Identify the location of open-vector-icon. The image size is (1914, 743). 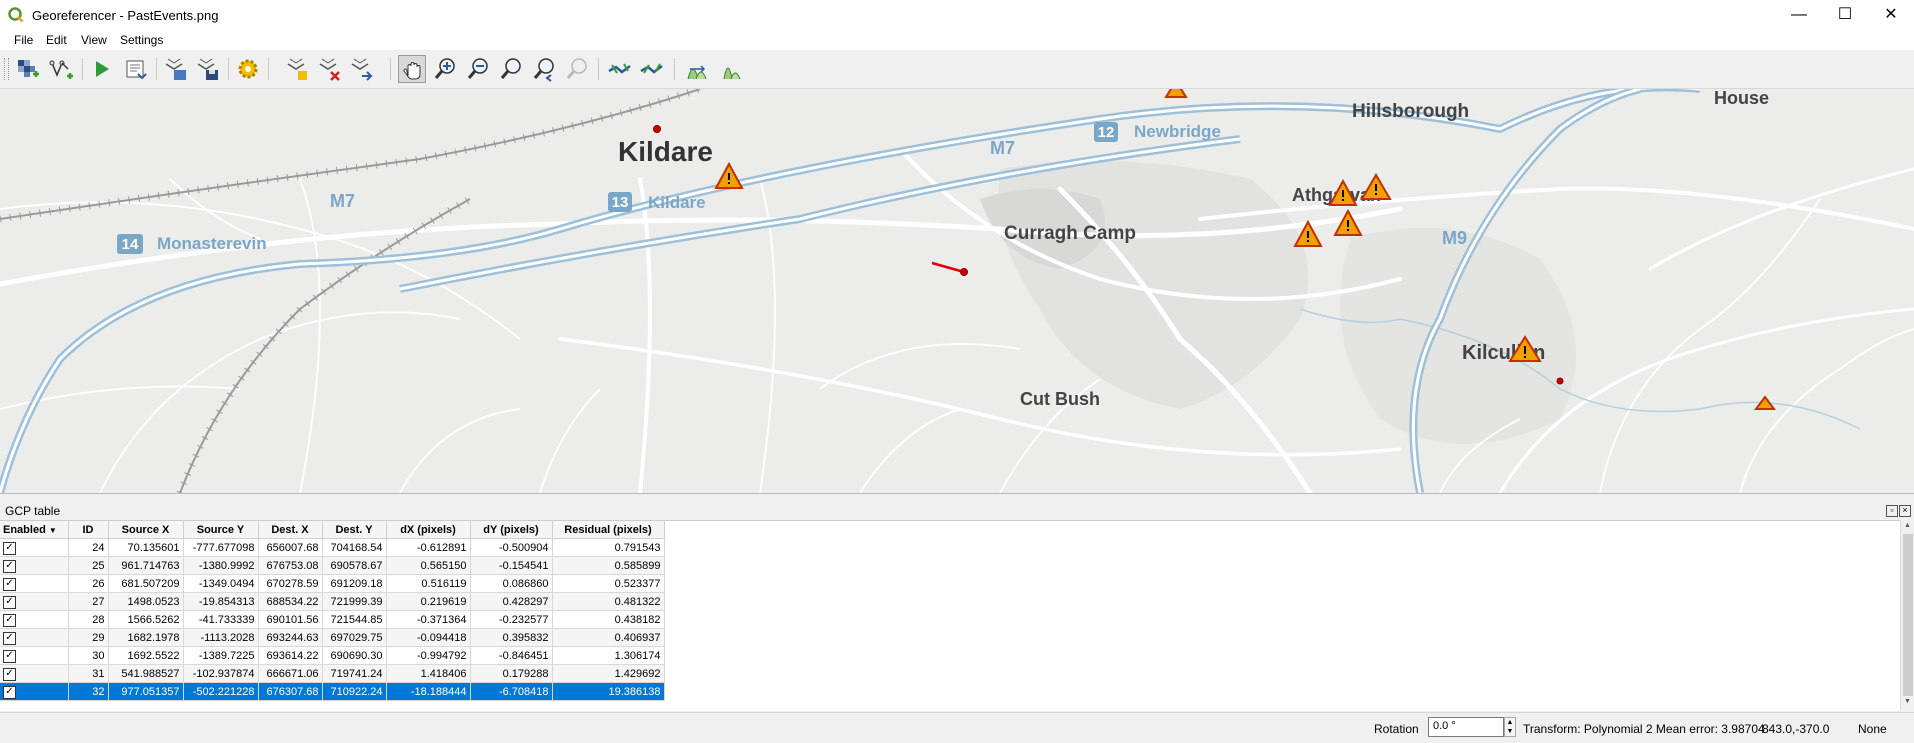
(62, 69).